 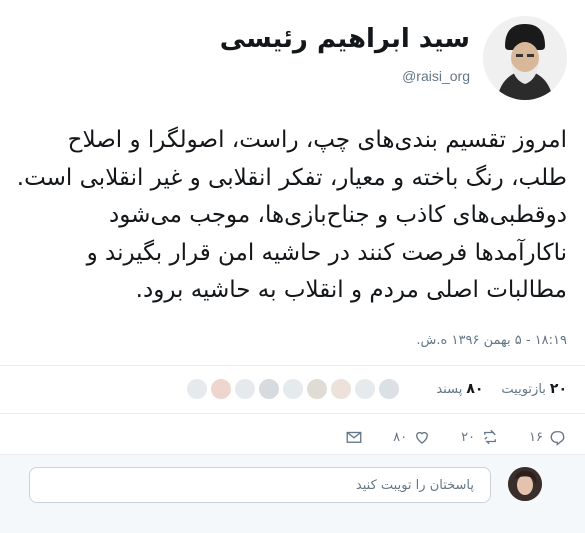 What do you see at coordinates (436, 76) in the screenshot?
I see `profile-handle: @raisi_org` at bounding box center [436, 76].